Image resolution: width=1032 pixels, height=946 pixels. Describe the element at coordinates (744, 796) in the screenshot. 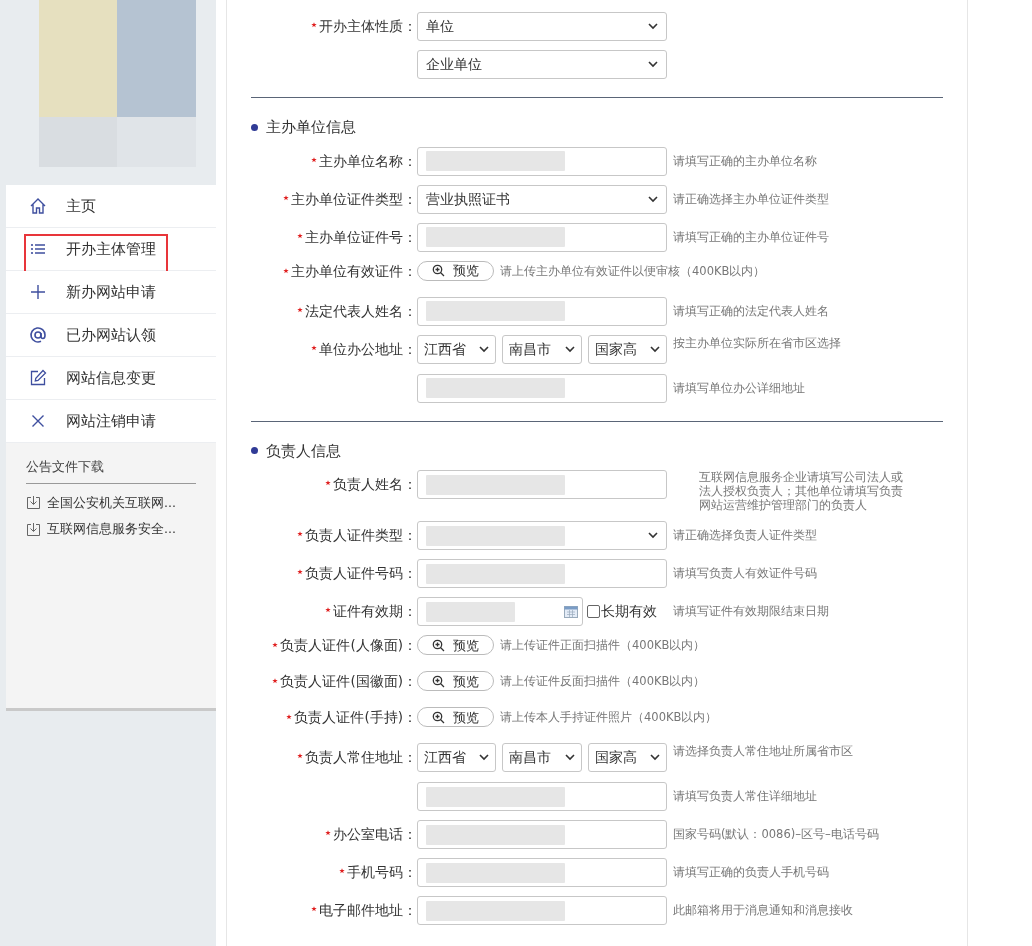

I see `hint-text: 请填写负责人常住详细地址` at that location.